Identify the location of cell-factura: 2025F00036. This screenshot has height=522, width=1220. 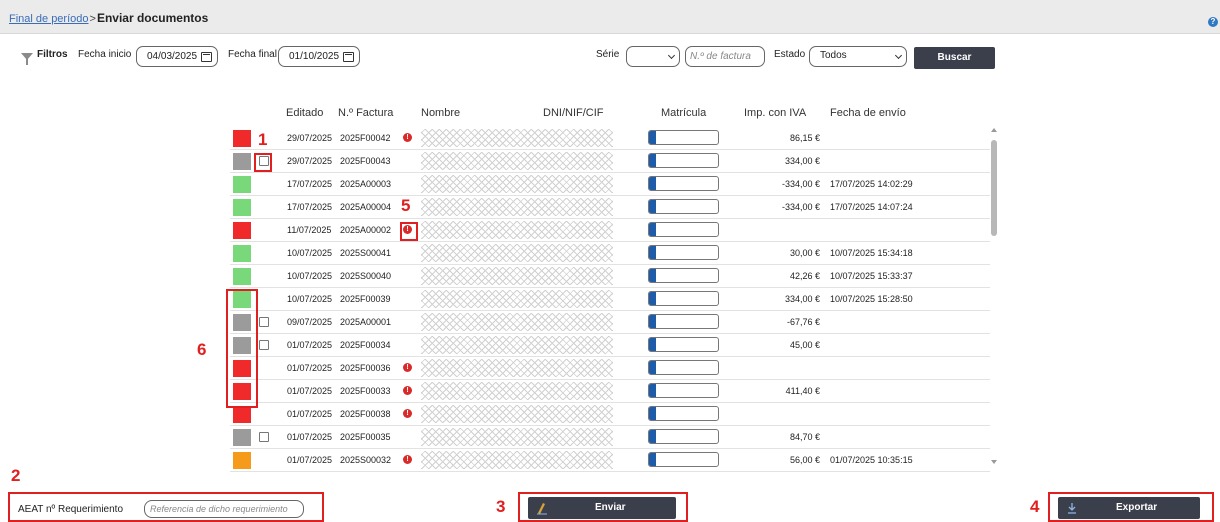
(365, 368).